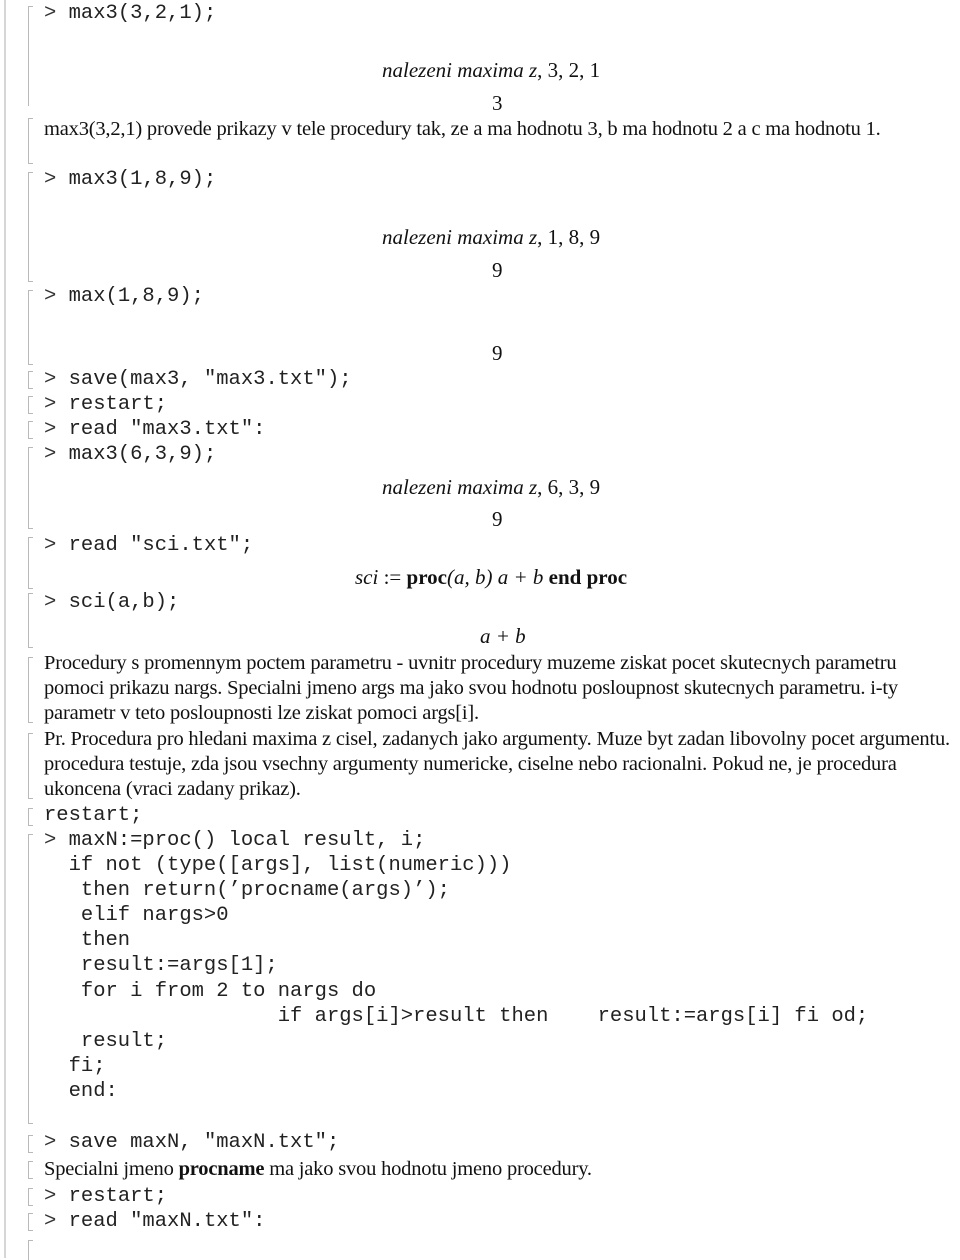  Describe the element at coordinates (81, 1091) in the screenshot. I see `code-line: end:` at that location.